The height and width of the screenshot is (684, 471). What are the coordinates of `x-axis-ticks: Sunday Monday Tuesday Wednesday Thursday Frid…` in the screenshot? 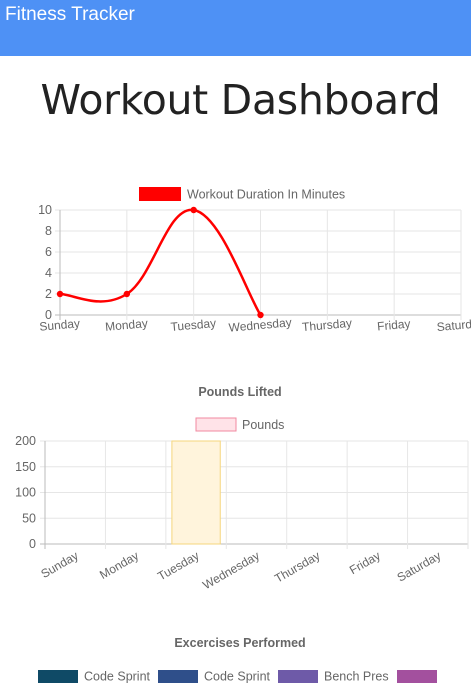 It's located at (255, 324).